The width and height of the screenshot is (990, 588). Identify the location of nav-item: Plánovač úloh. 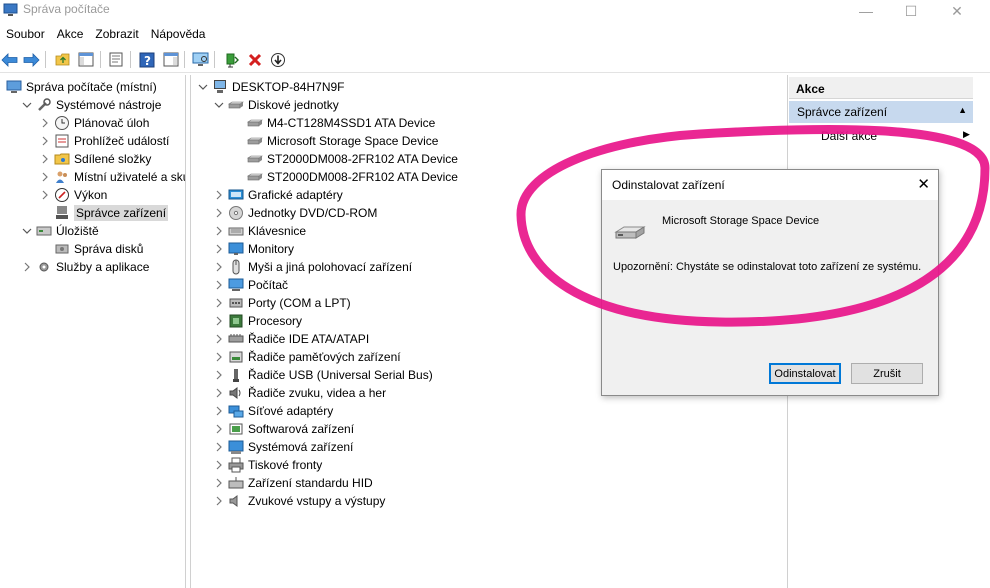
(94, 123).